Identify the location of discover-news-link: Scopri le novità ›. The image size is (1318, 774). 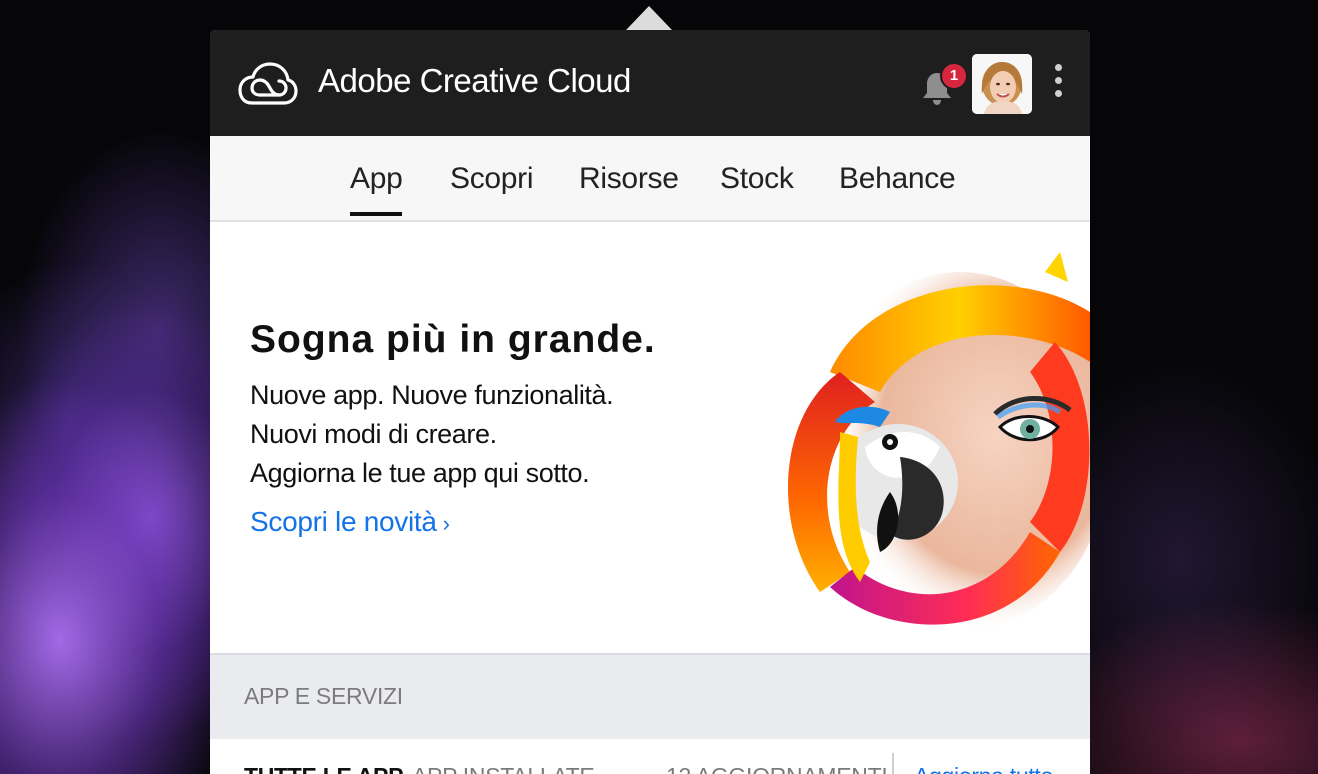
(350, 522).